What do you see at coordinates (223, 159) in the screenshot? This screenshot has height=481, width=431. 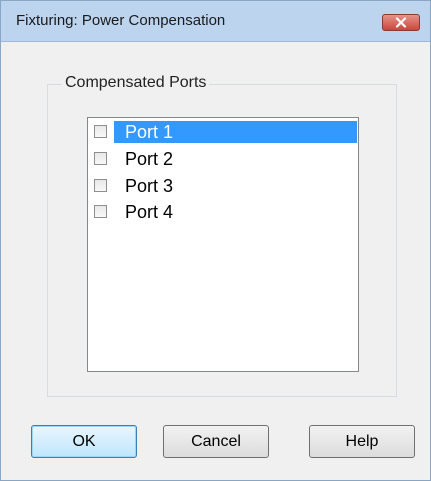 I see `list-item-port-2: Port 2` at bounding box center [223, 159].